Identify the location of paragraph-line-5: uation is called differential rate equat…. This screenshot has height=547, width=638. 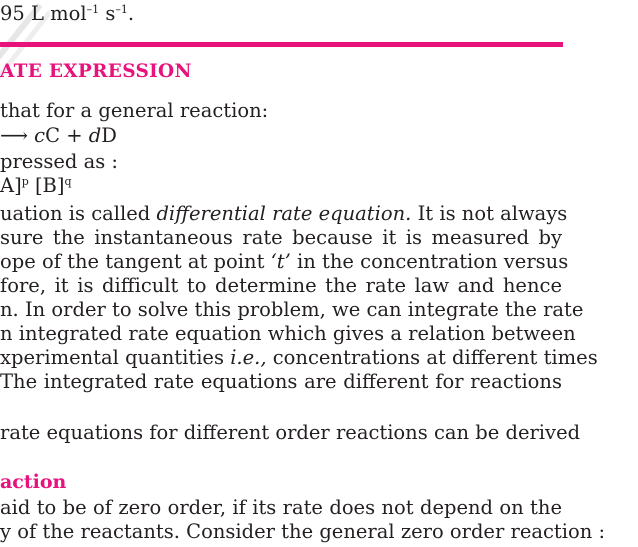
(284, 213).